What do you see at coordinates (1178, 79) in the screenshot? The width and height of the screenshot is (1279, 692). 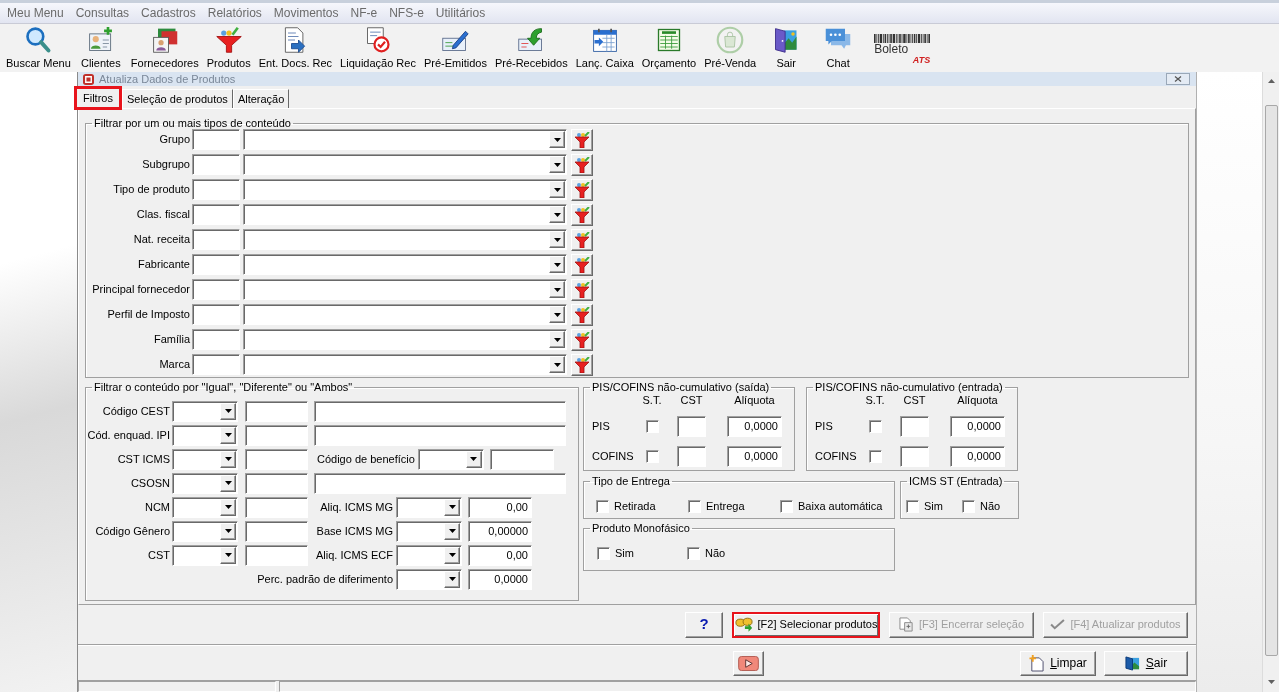 I see `close-button` at bounding box center [1178, 79].